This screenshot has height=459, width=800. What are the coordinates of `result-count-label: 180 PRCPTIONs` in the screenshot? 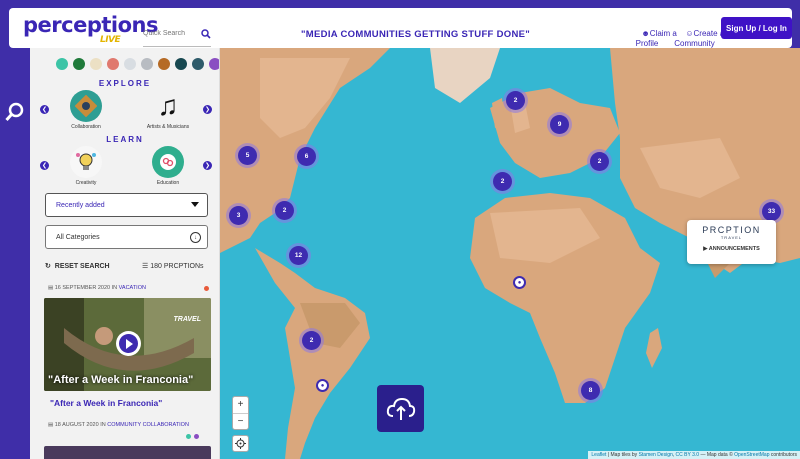 It's located at (177, 266).